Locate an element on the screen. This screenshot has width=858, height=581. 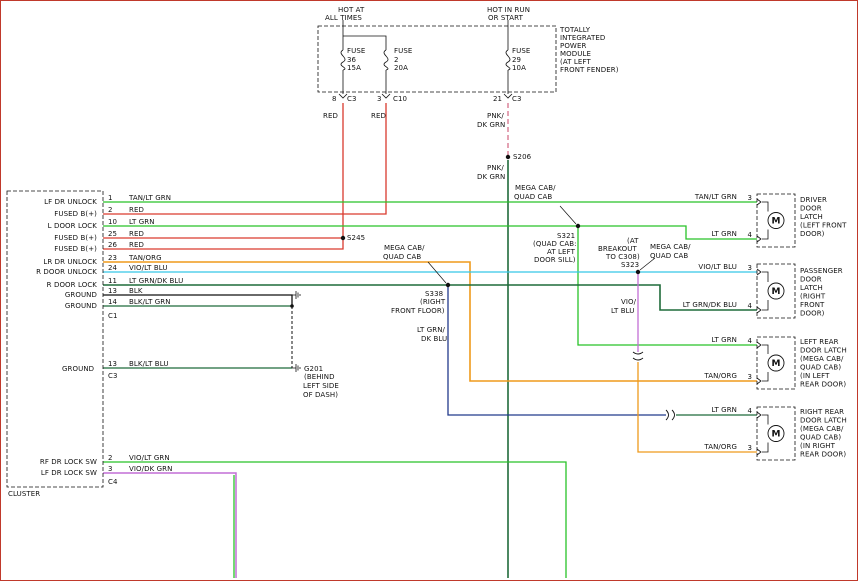
latch-wire-label: TAN/ORG is located at coordinates (720, 376).